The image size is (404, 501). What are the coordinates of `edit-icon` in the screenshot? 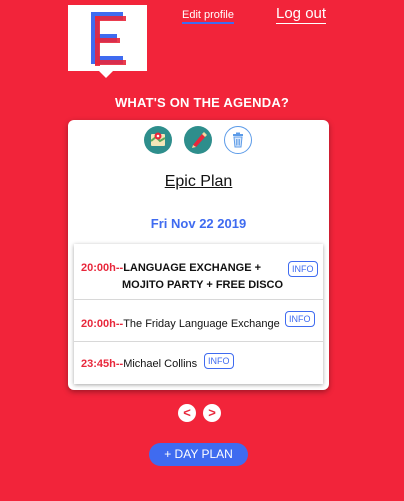 It's located at (199, 140).